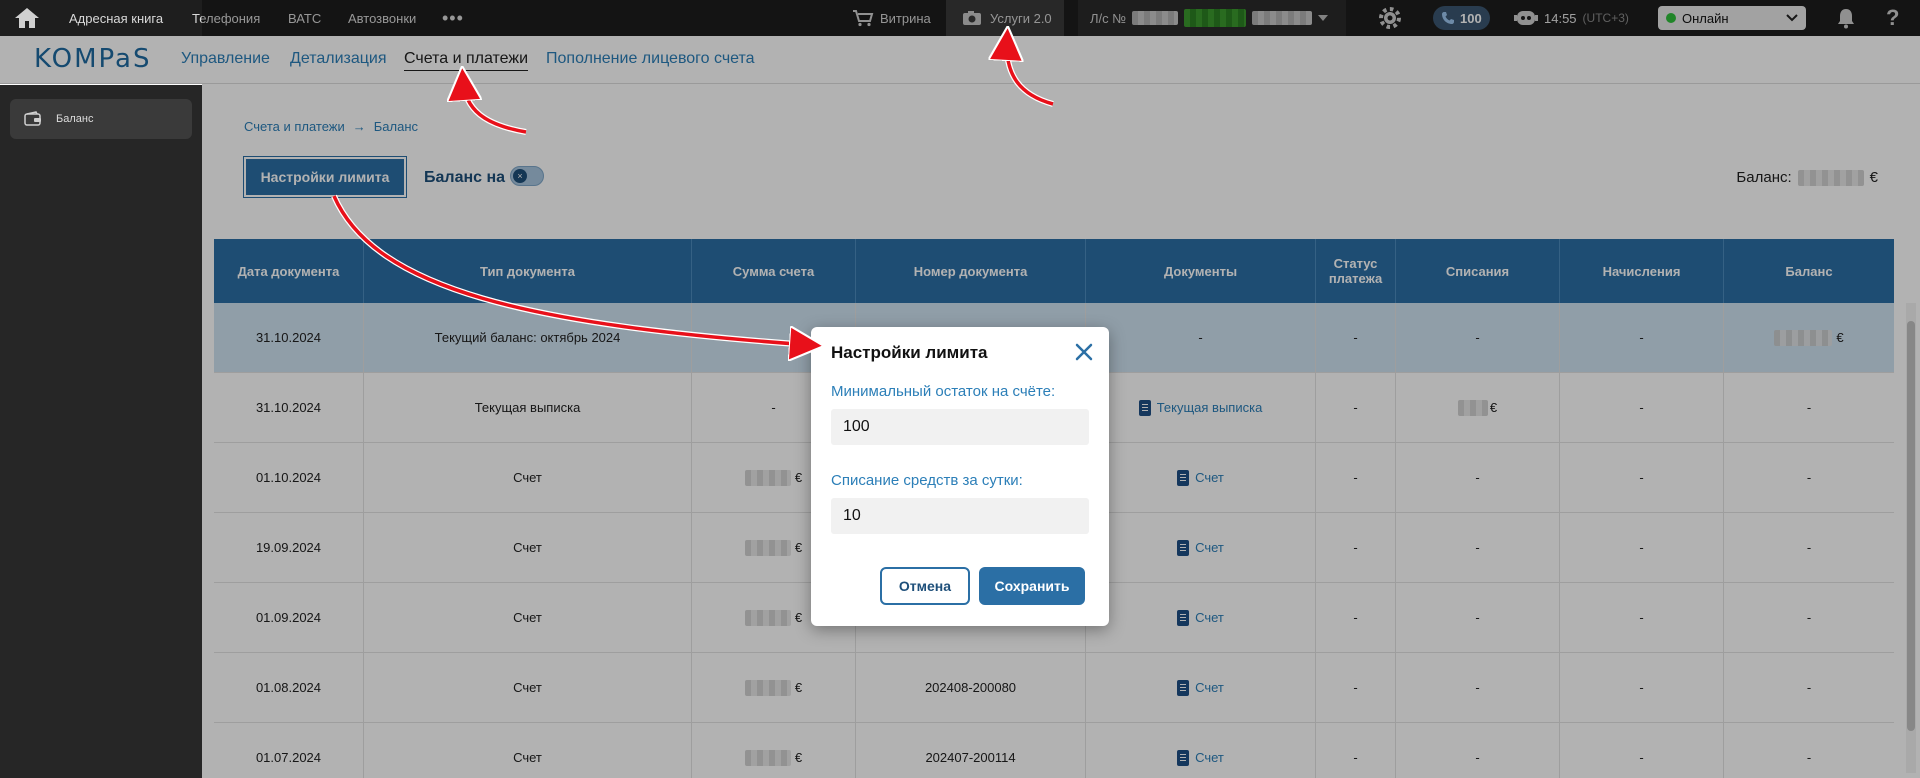  I want to click on home-icon, so click(27, 18).